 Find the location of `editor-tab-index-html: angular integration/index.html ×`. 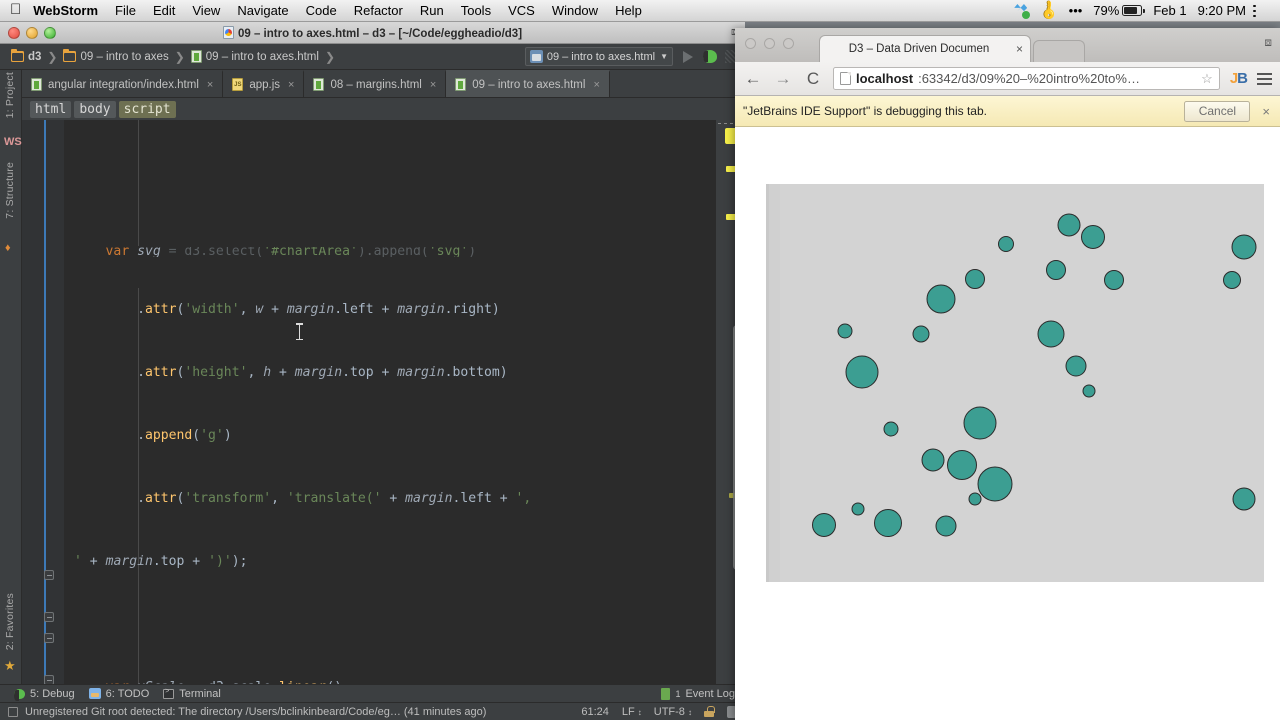

editor-tab-index-html: angular integration/index.html × is located at coordinates (123, 83).